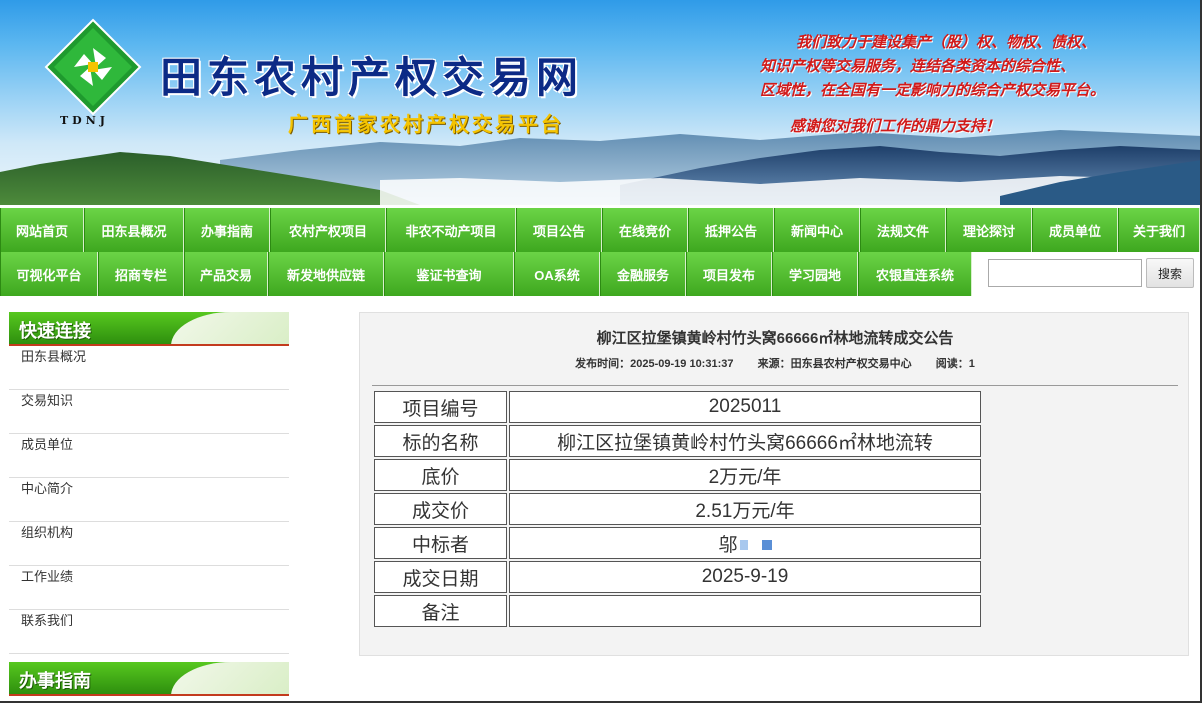  I want to click on nav-item-news: 新闻中心, so click(817, 230).